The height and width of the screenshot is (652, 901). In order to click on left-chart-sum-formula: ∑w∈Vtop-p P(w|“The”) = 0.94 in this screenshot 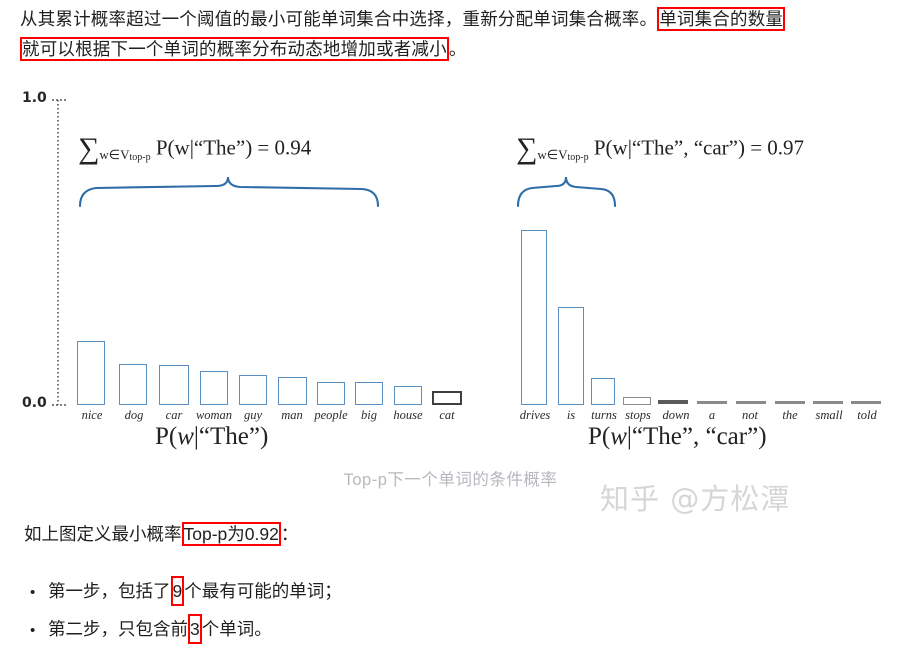, I will do `click(194, 149)`.